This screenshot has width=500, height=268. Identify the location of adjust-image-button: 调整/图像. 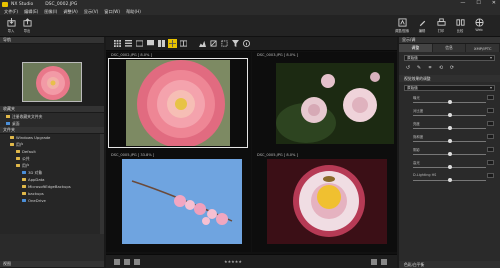
(402, 26).